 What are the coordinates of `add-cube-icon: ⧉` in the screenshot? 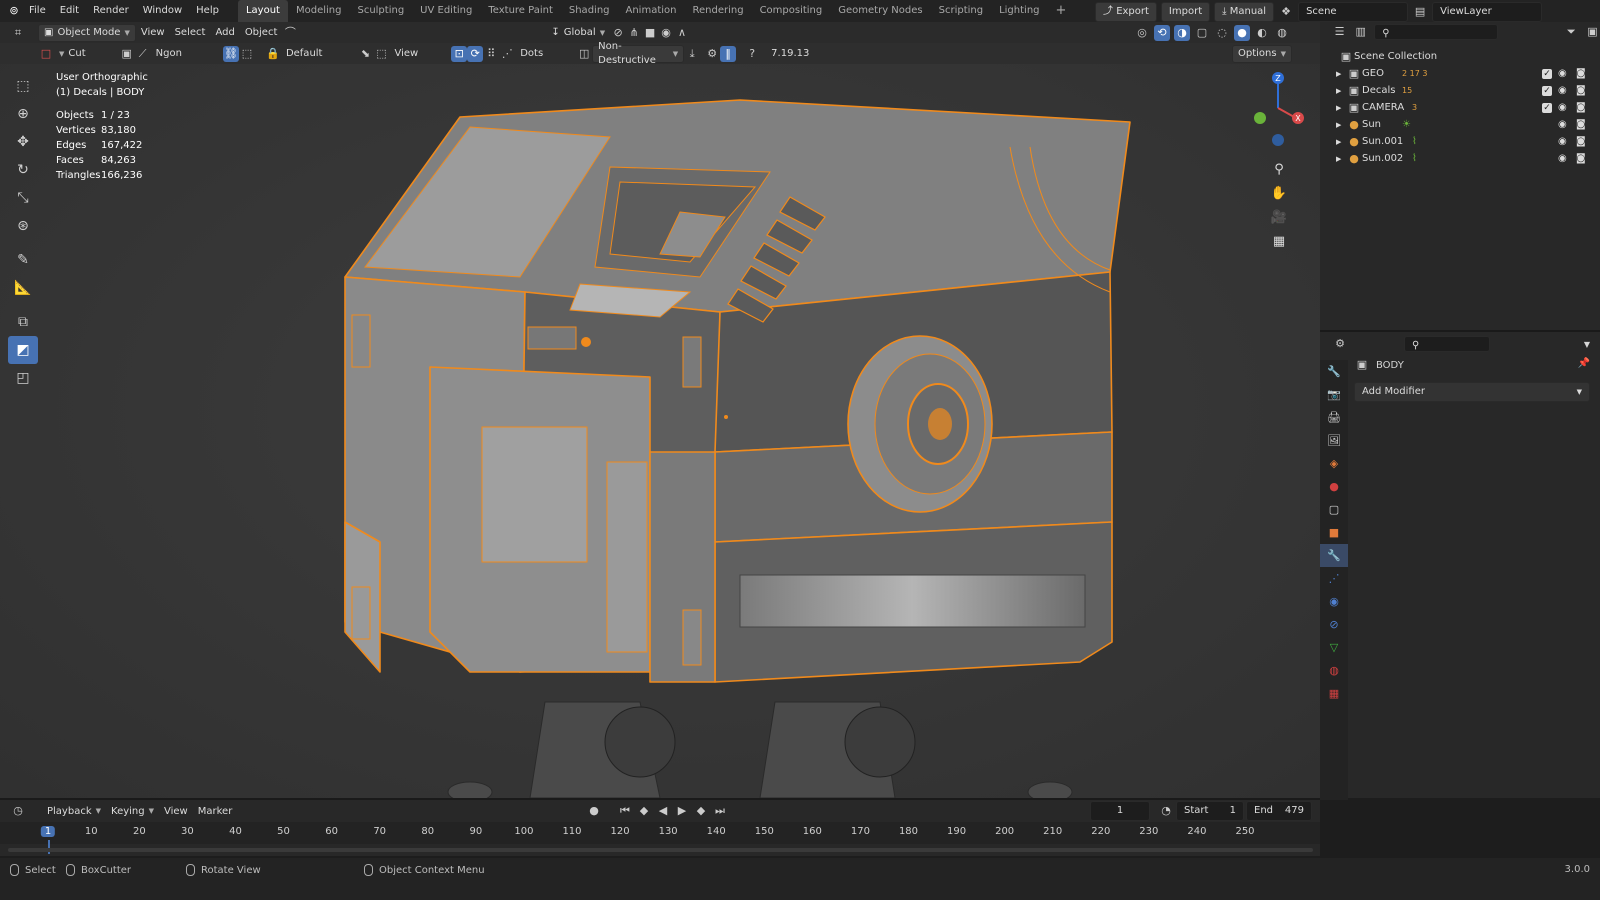 It's located at (23, 322).